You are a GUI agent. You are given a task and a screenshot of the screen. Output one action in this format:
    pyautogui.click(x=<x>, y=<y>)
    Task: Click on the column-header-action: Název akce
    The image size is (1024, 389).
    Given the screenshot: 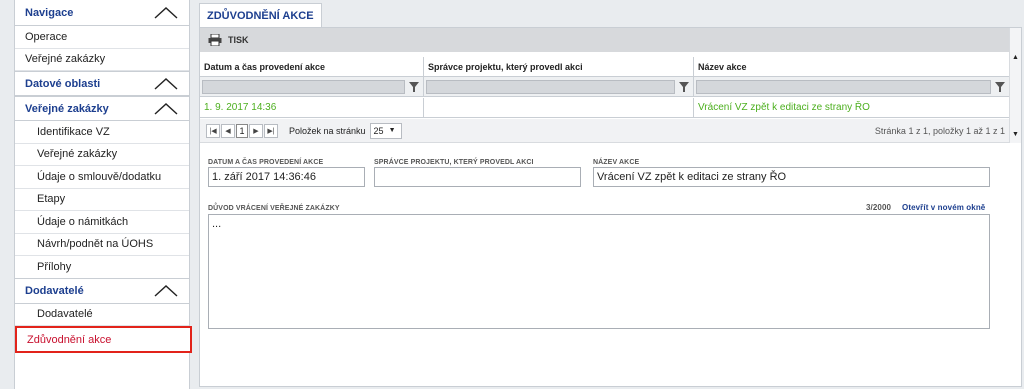 What is the action you would take?
    pyautogui.click(x=851, y=66)
    